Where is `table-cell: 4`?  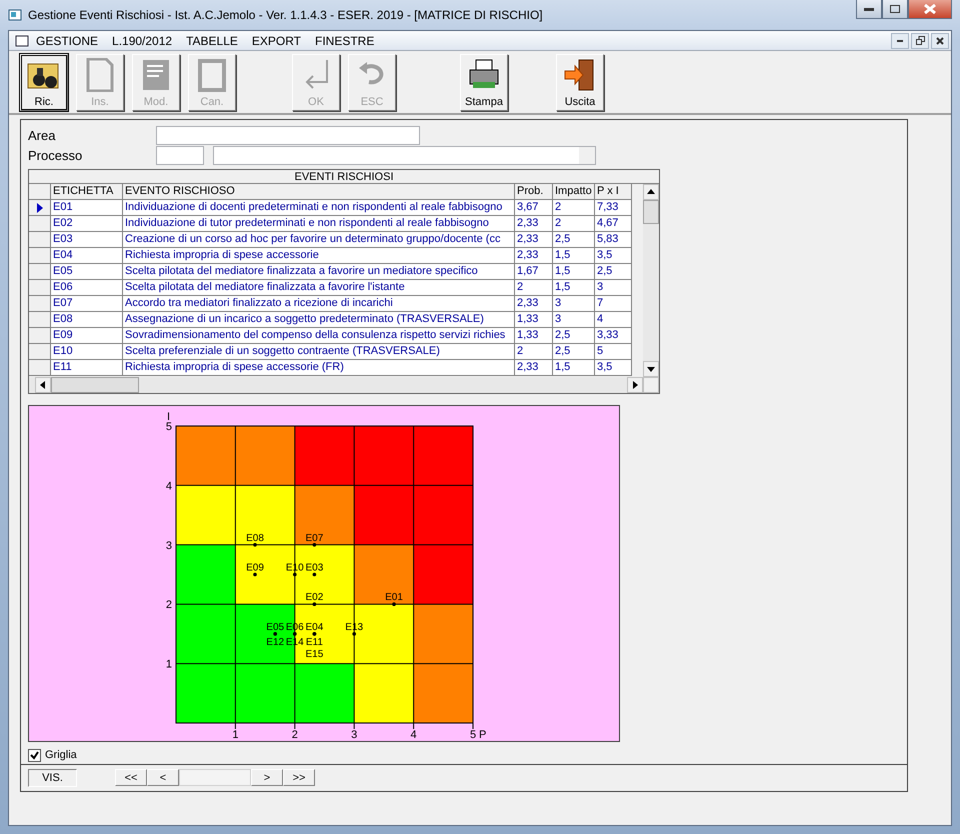 table-cell: 4 is located at coordinates (613, 320).